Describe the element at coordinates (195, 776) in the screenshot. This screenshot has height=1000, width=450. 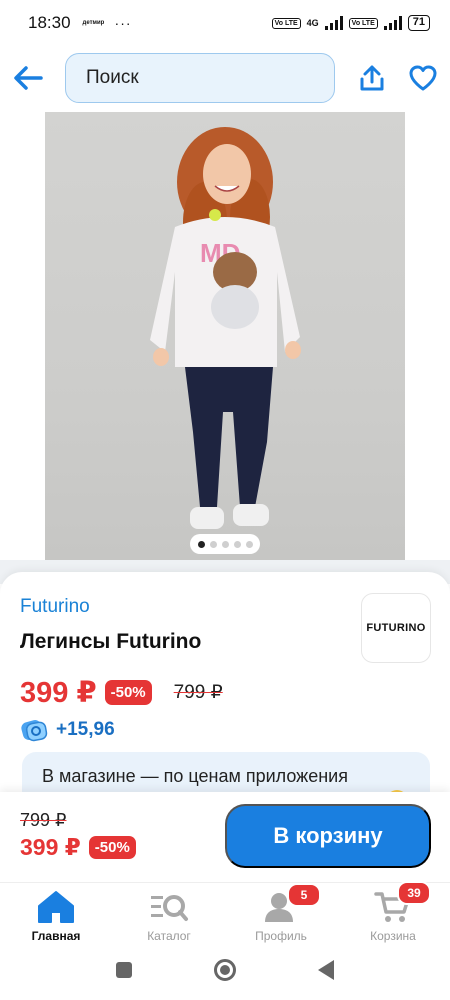
I see `promo-text: В магазине — по ценам приложения` at that location.